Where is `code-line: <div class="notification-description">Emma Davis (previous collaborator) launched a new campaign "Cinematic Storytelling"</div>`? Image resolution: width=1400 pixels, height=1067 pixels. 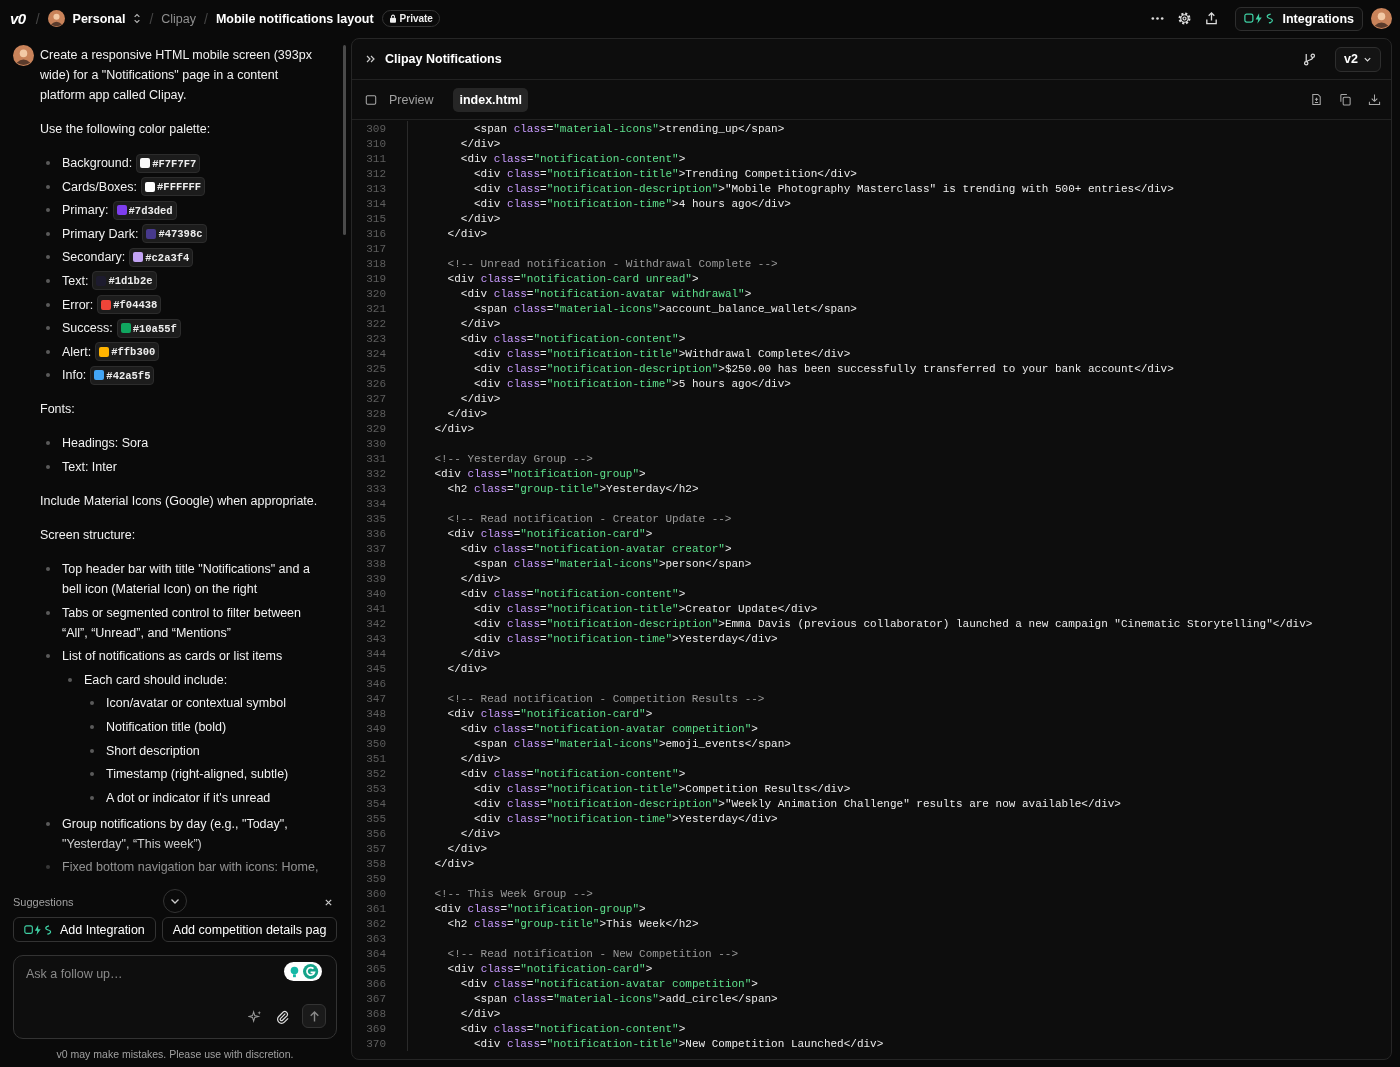 code-line: <div class="notification-description">Emma Davis (previous collaborator) launched a new campaign "Cinematic Storytelling"</div> is located at coordinates (893, 623).